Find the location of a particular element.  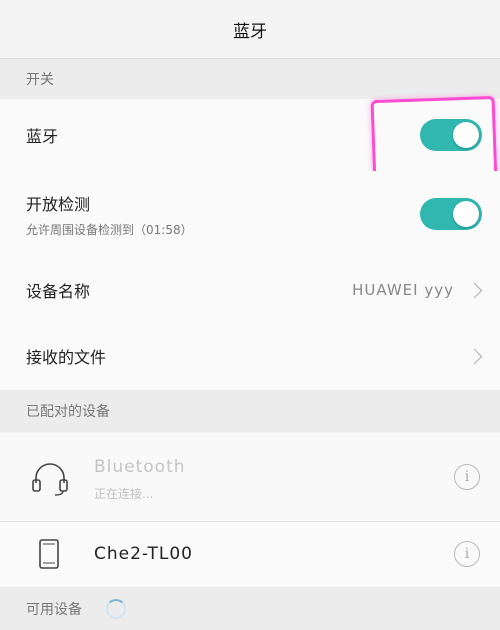

headset-icon is located at coordinates (50, 479).